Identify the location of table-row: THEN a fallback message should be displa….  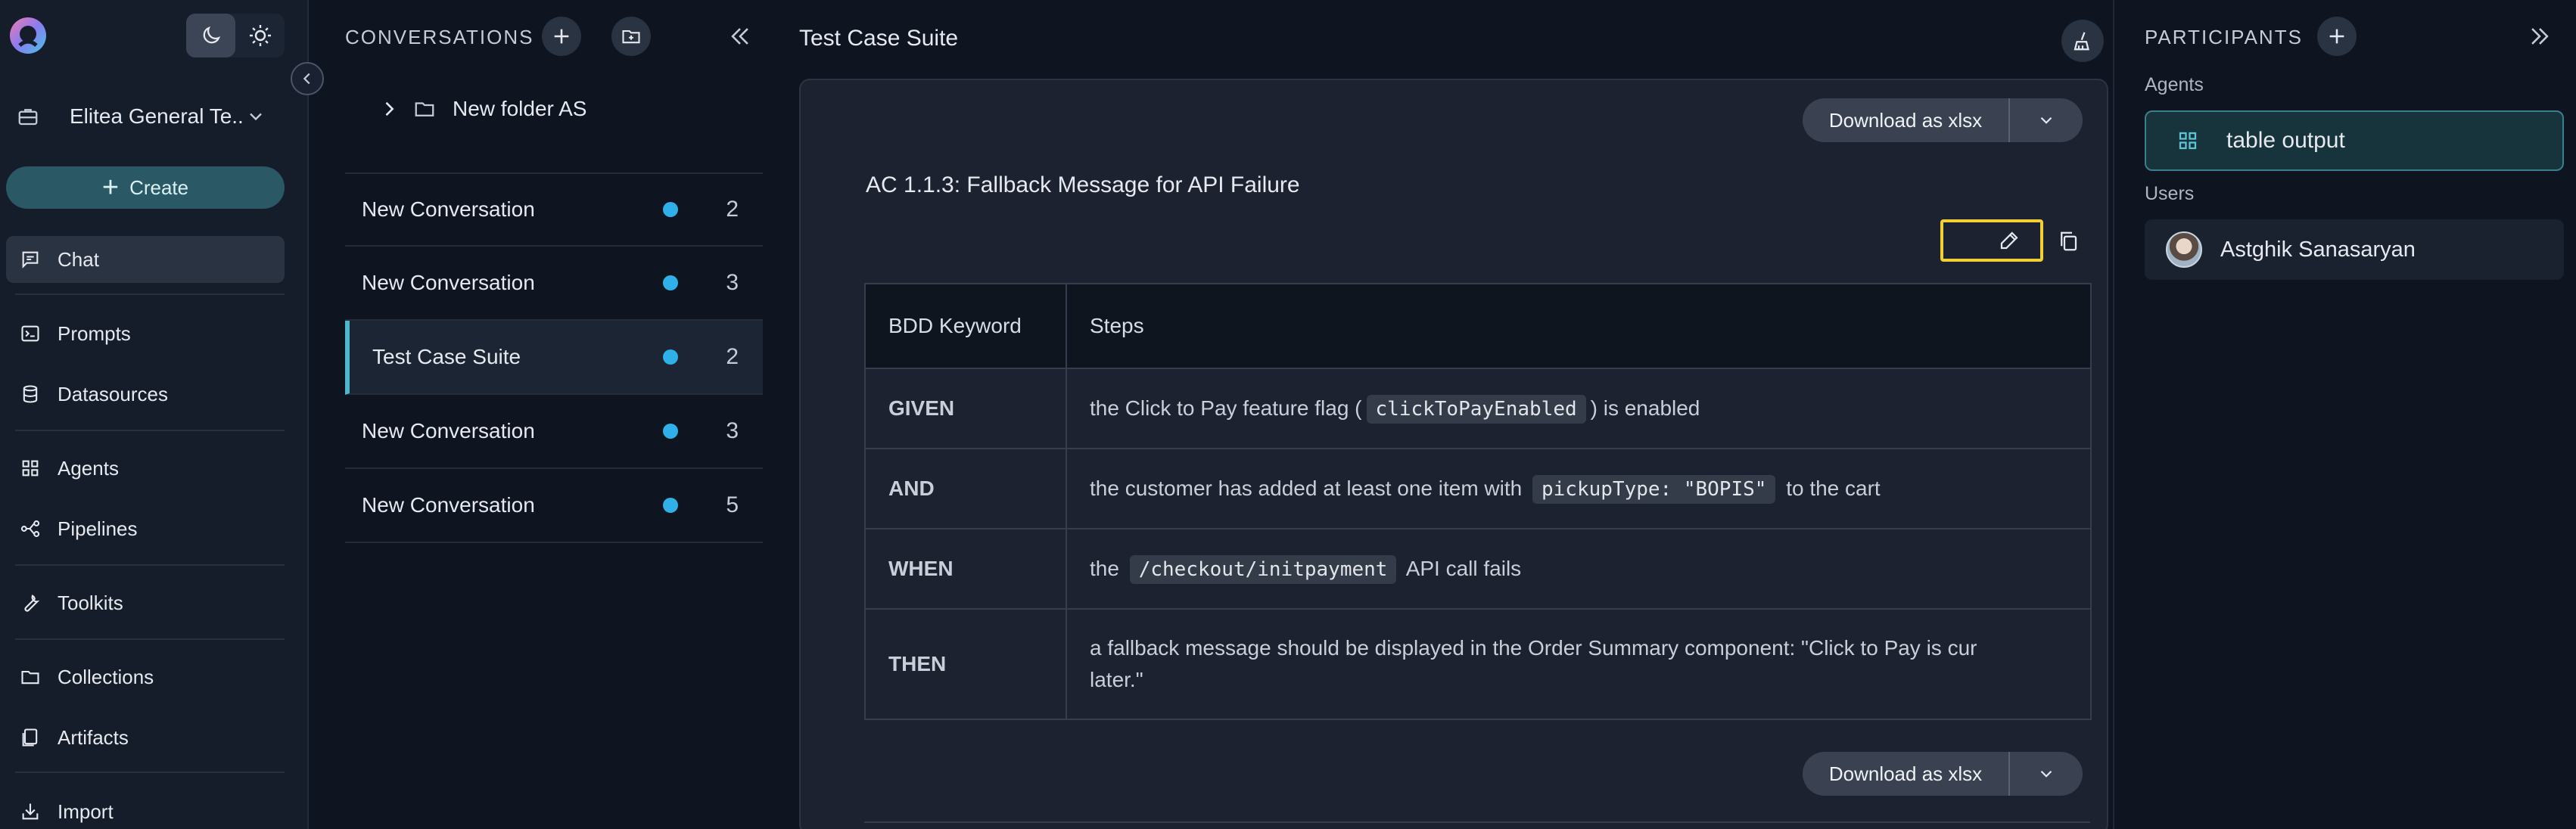
(1478, 664).